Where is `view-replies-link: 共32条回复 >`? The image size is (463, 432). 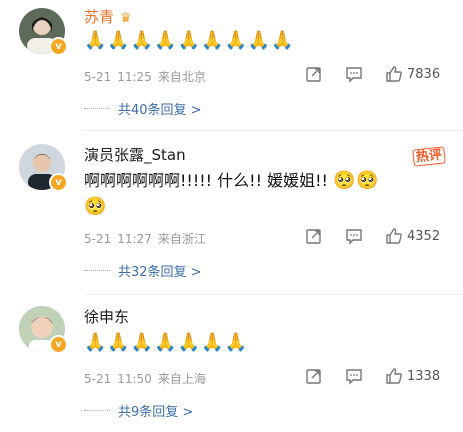 view-replies-link: 共32条回复 > is located at coordinates (143, 270).